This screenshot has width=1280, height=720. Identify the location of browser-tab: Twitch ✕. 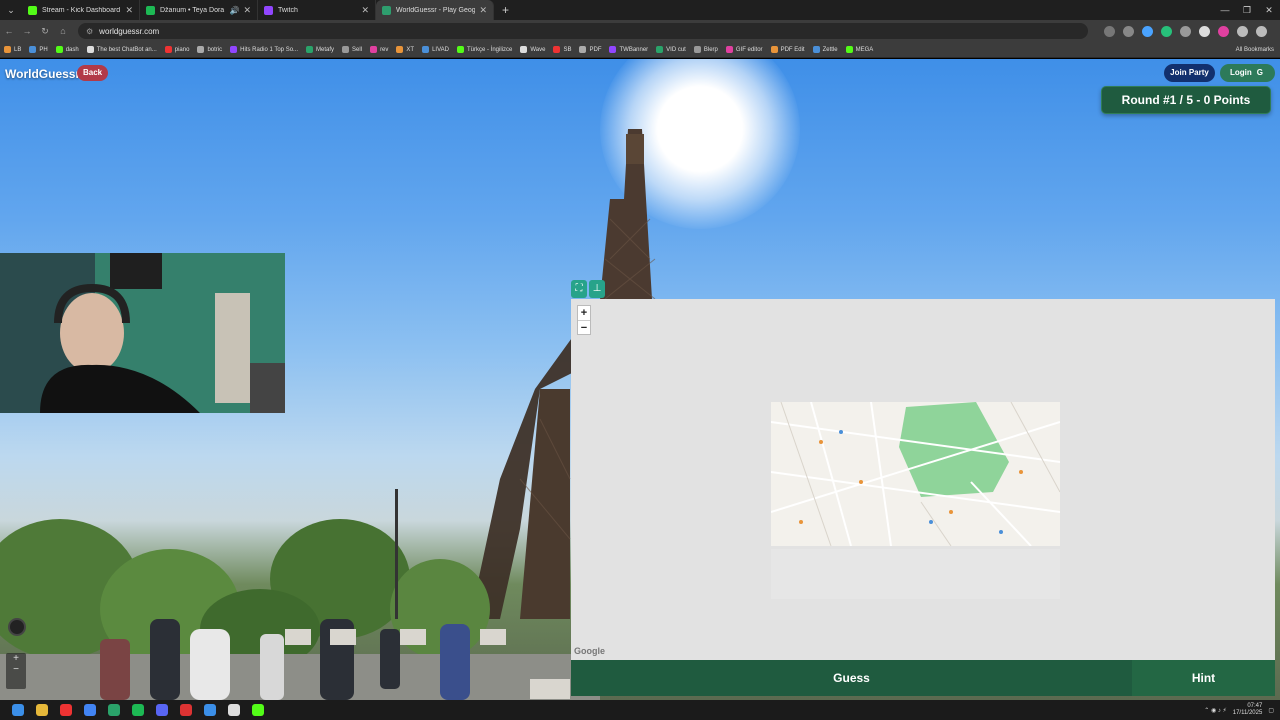
(317, 10).